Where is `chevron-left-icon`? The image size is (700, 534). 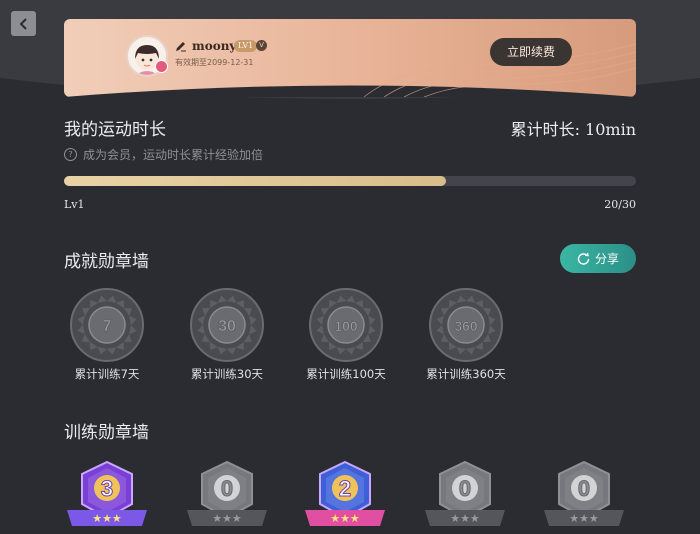
chevron-left-icon is located at coordinates (23, 23).